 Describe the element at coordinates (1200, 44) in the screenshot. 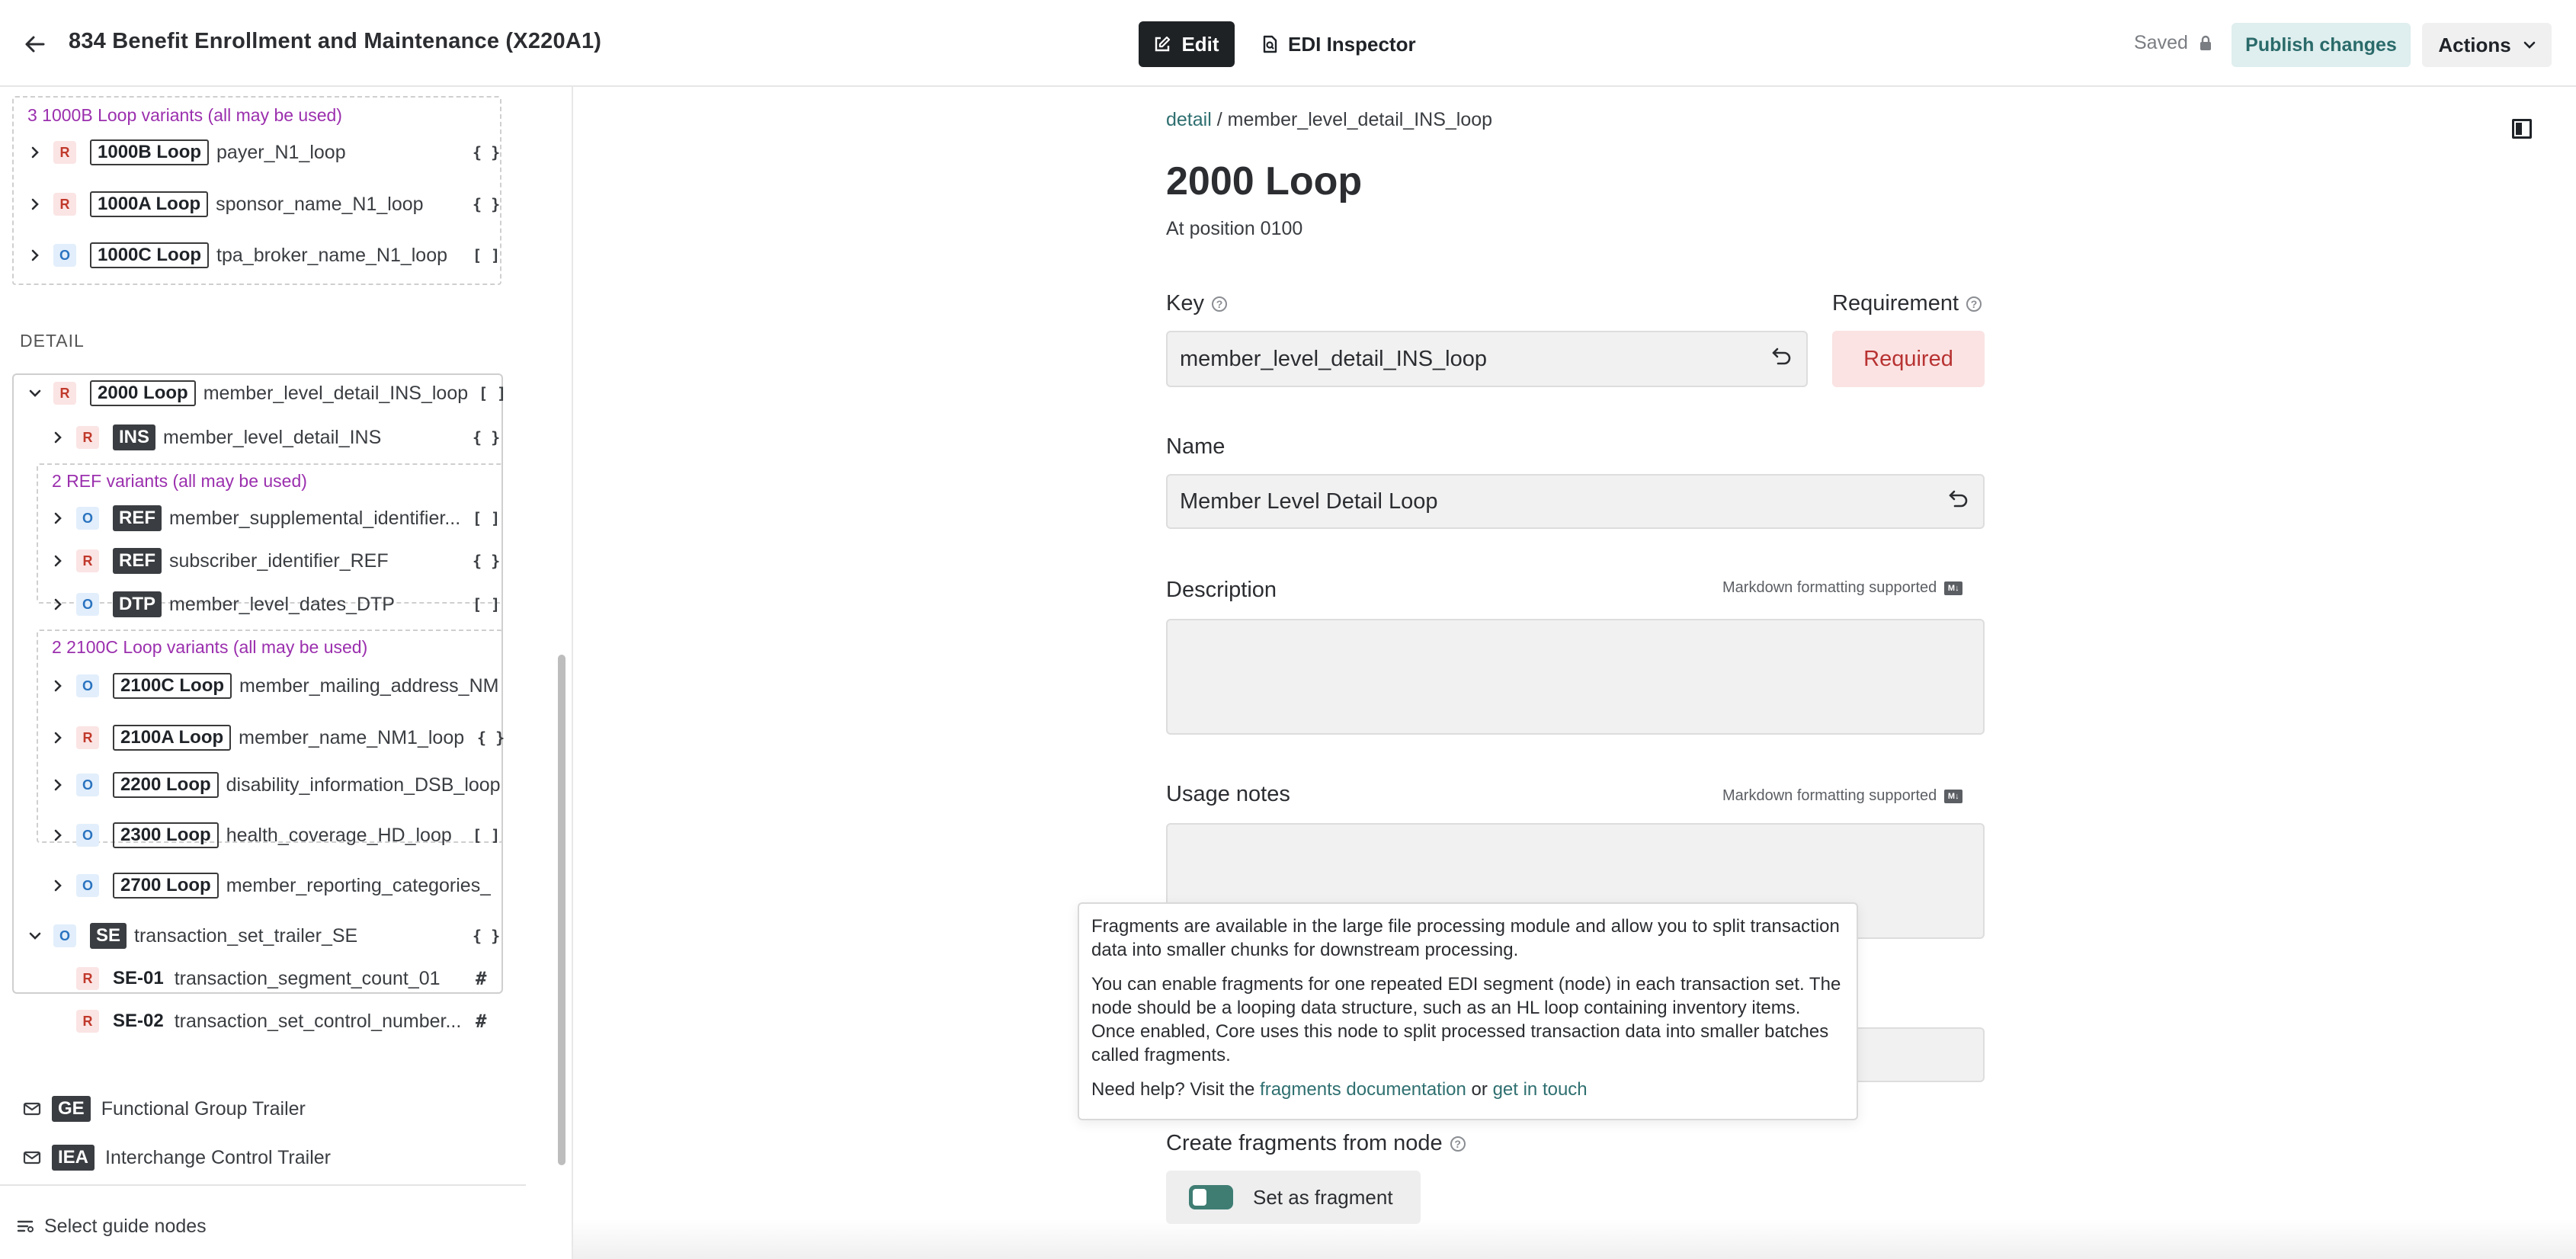

I see `edit-label: Edit` at that location.